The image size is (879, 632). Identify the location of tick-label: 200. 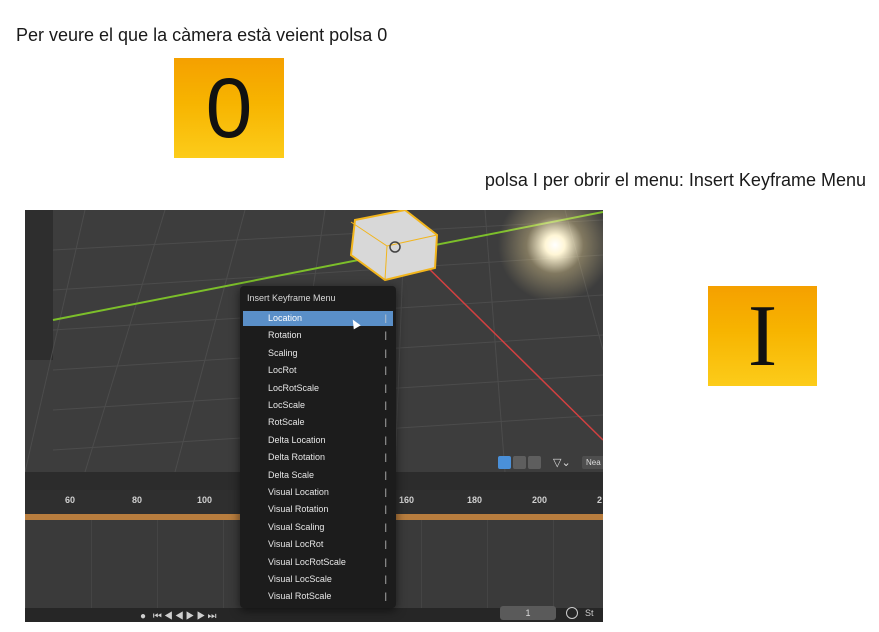
(540, 500).